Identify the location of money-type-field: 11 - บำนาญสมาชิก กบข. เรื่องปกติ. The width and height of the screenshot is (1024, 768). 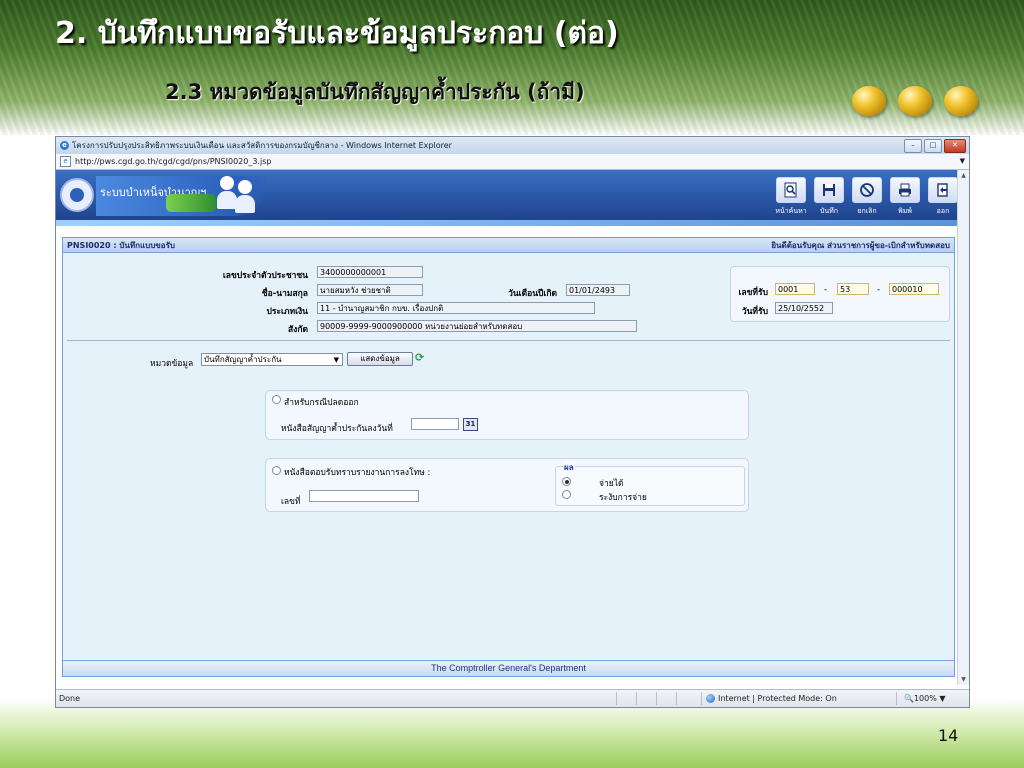
(456, 308).